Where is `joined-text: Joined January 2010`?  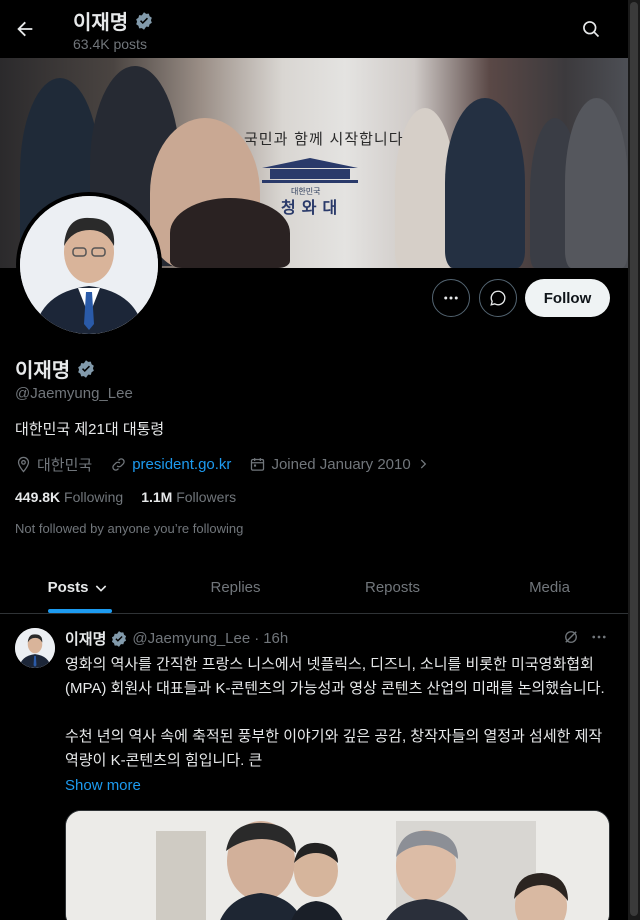 joined-text: Joined January 2010 is located at coordinates (341, 464).